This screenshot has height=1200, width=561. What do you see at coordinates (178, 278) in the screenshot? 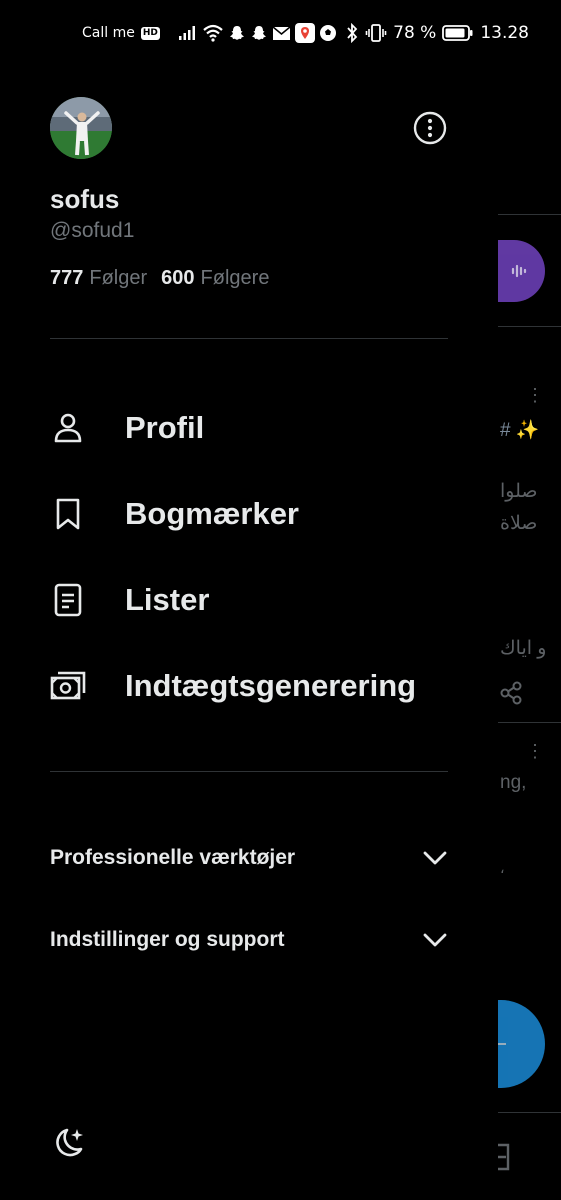
I see `followers-count: 600` at bounding box center [178, 278].